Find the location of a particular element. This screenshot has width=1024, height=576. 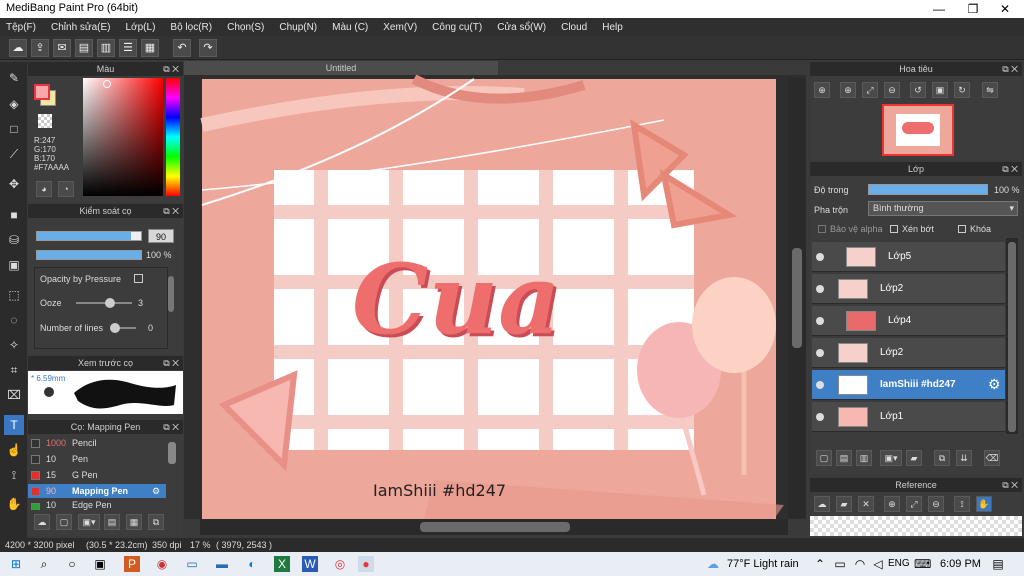

new-layer-icon: ▢ is located at coordinates (824, 458).